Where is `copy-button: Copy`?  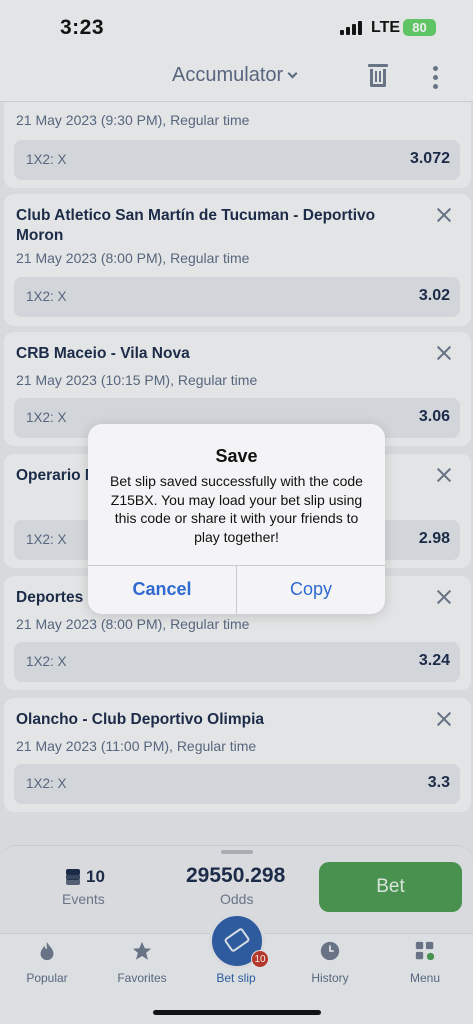
copy-button: Copy is located at coordinates (311, 589).